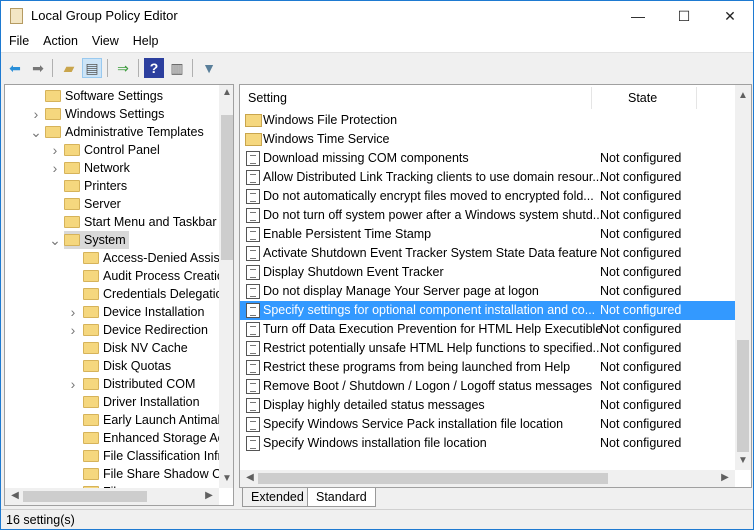  Describe the element at coordinates (146, 39) in the screenshot. I see `menu-help: Help` at that location.